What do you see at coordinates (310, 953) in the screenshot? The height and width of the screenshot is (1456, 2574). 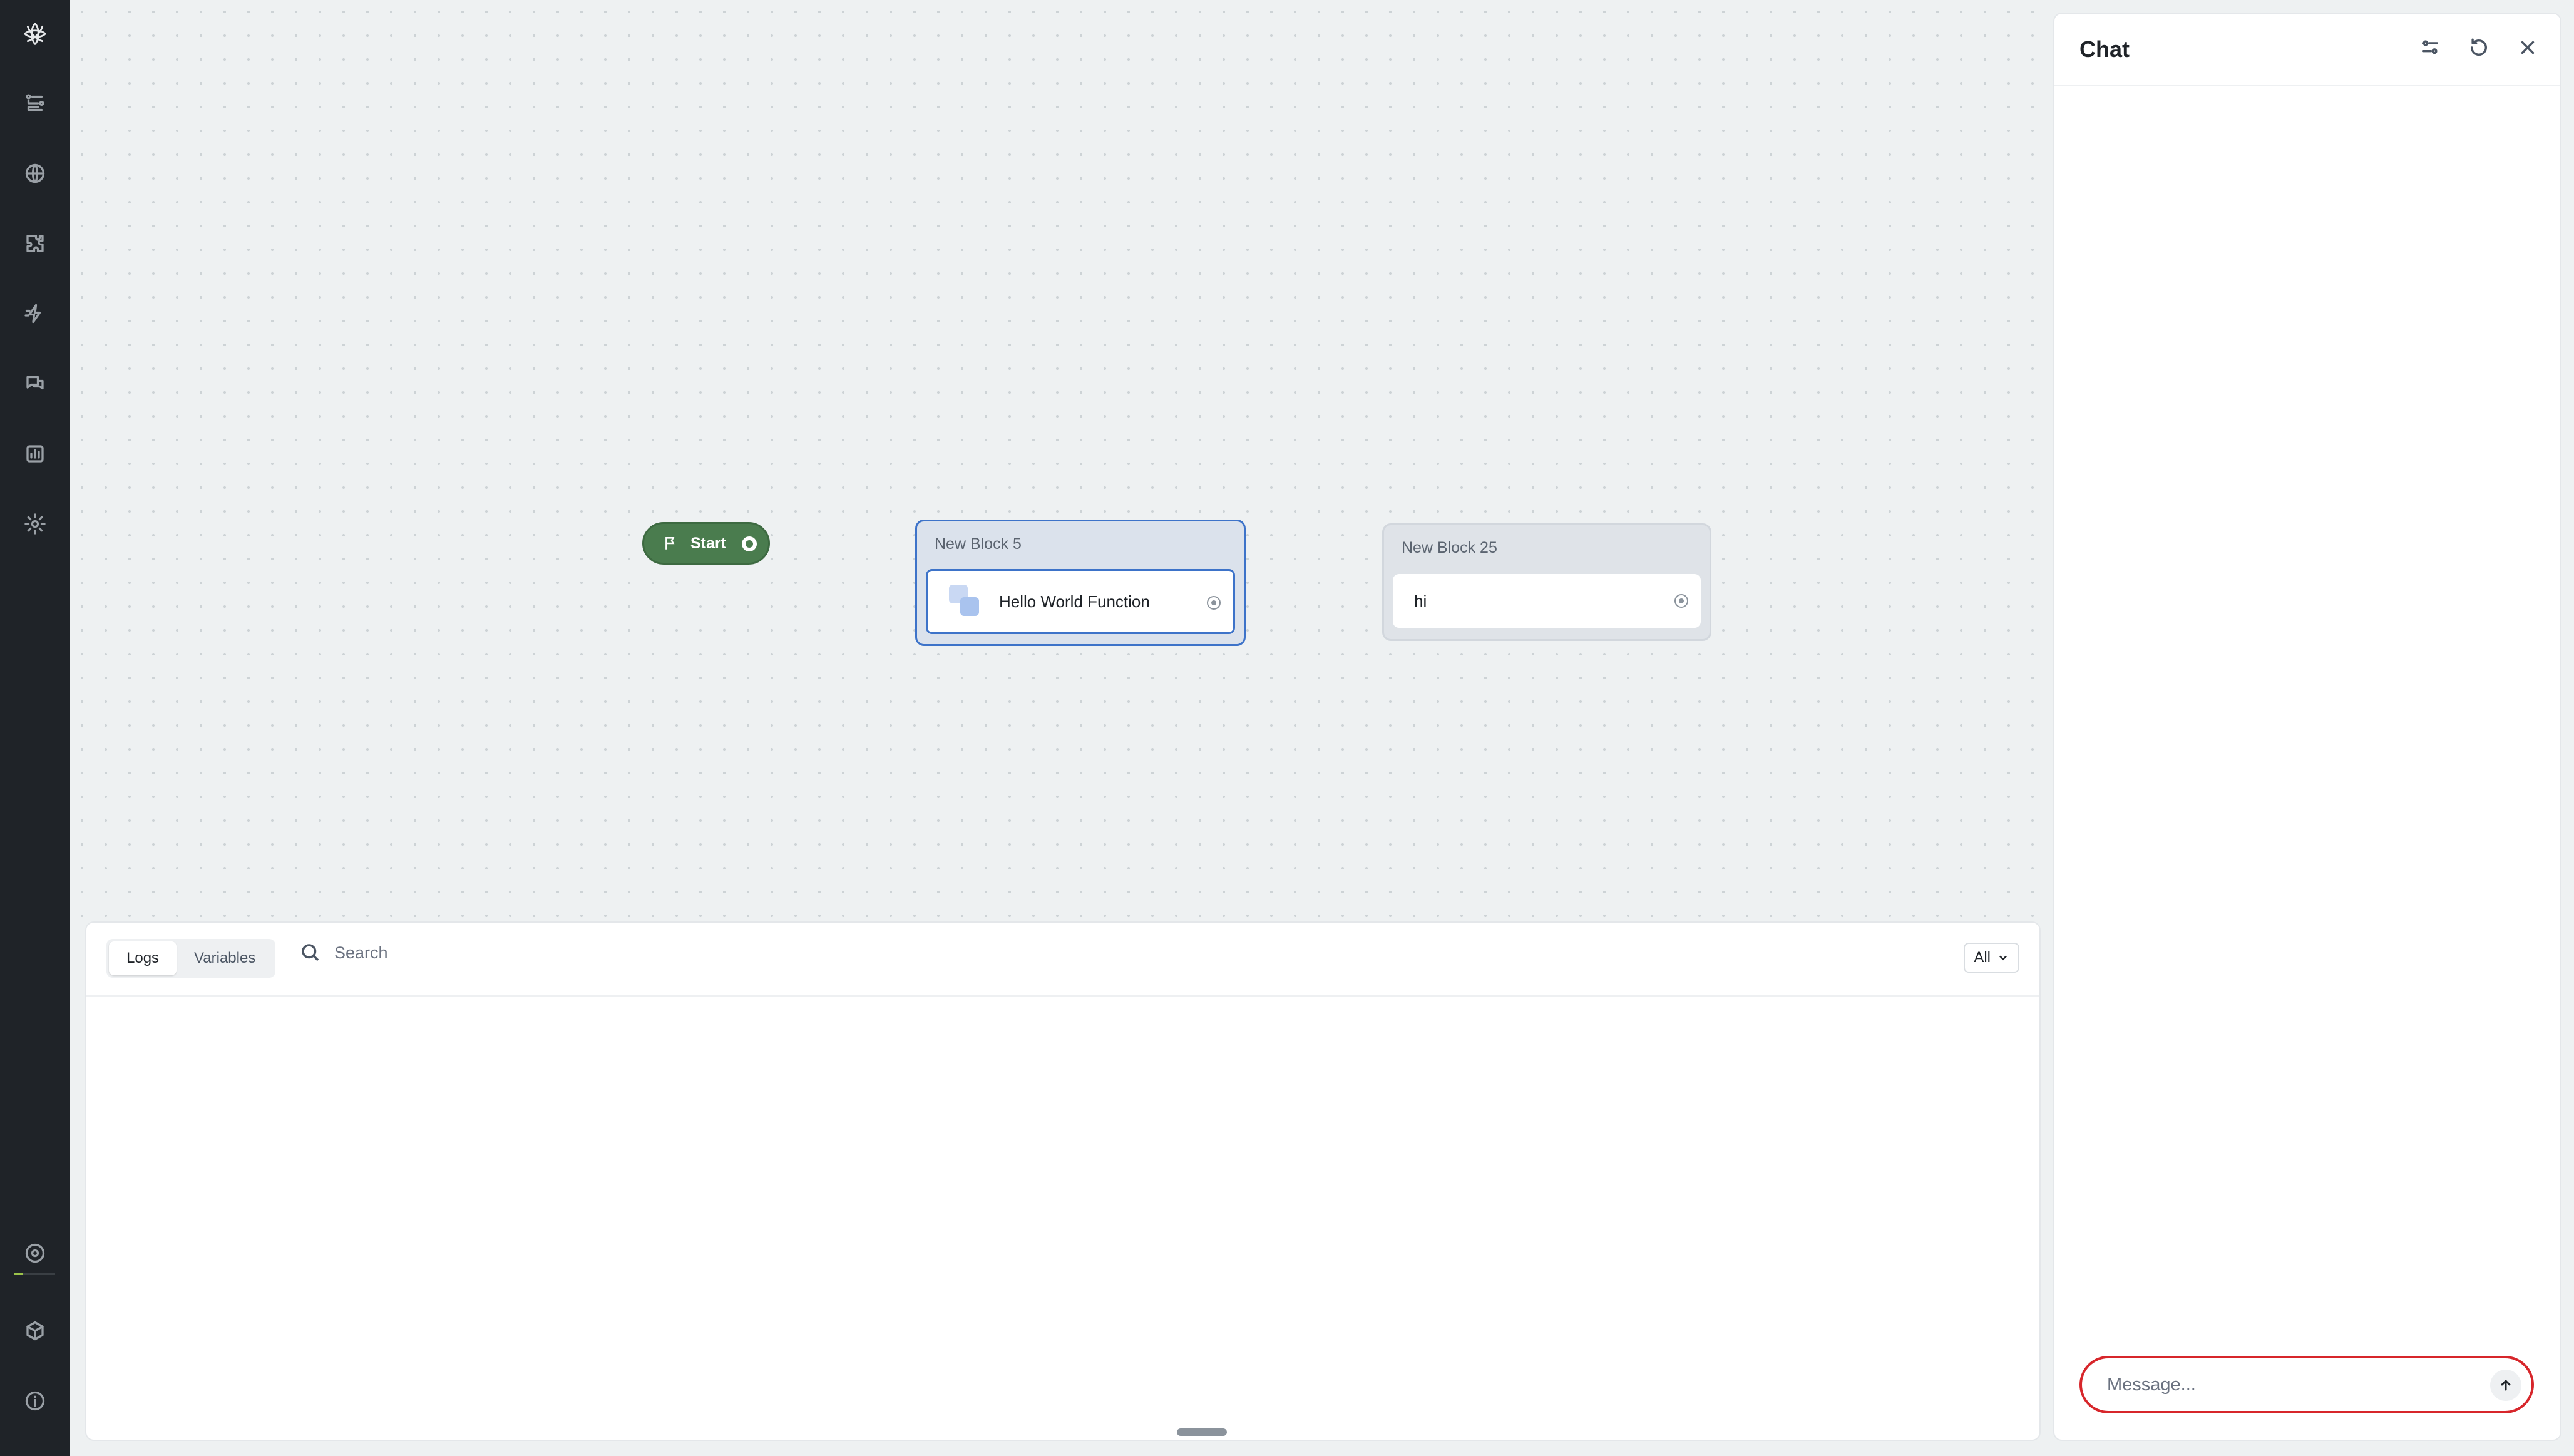 I see `search-icon` at bounding box center [310, 953].